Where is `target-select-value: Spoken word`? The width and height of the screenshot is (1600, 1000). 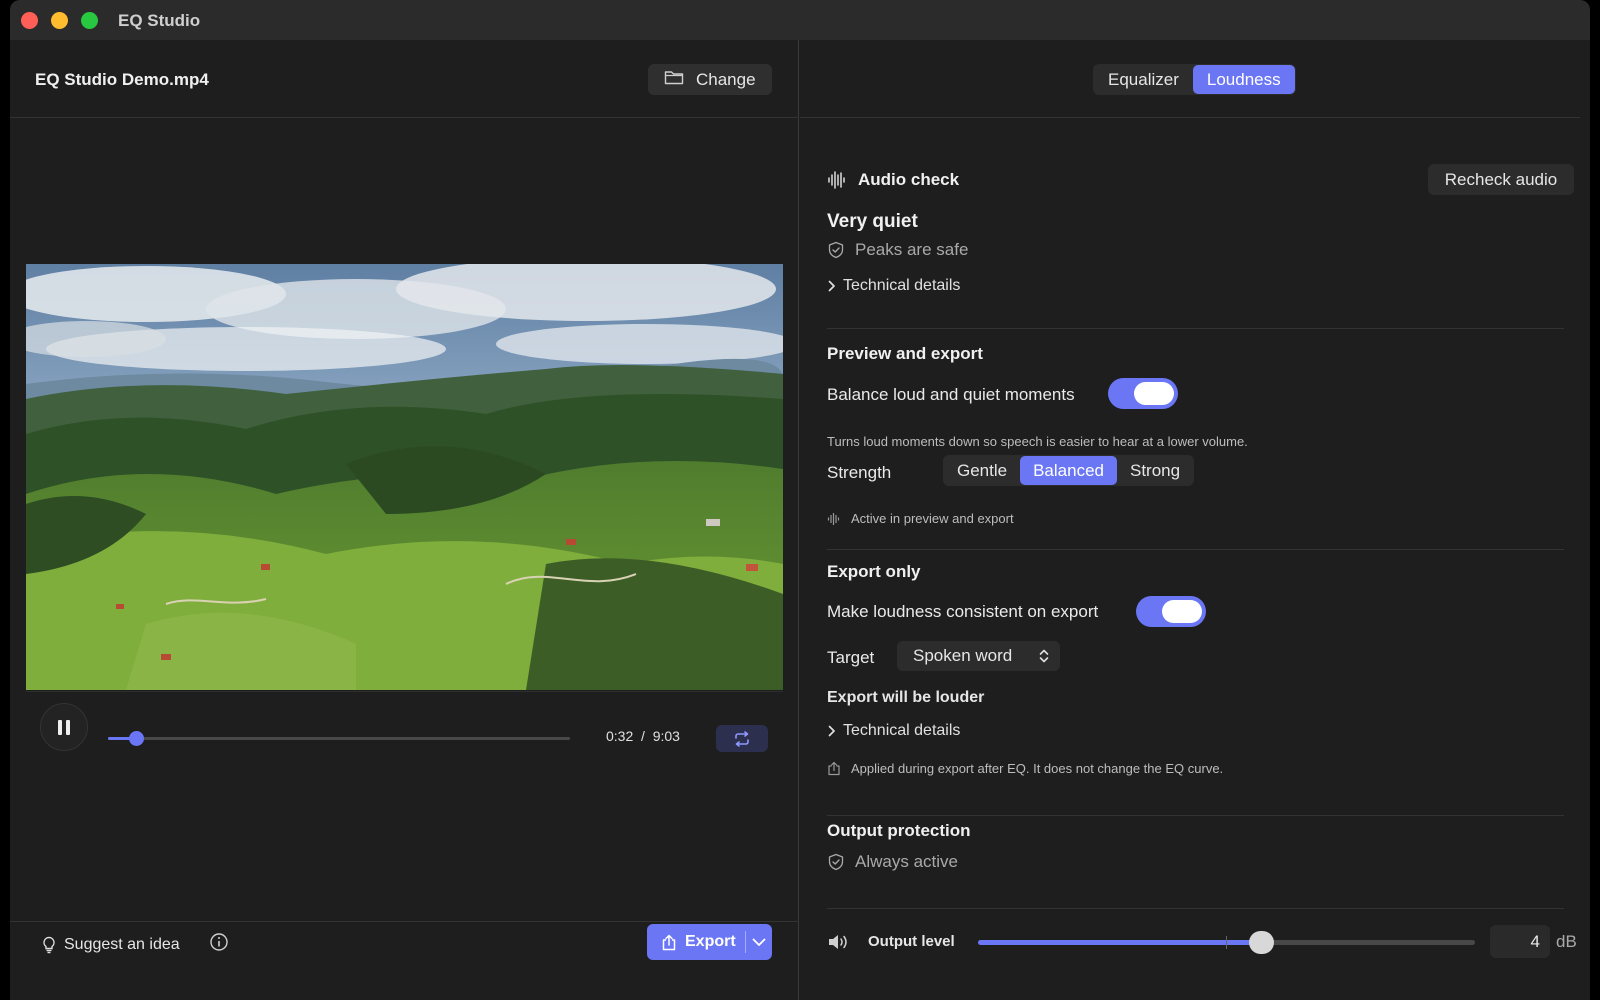 target-select-value: Spoken word is located at coordinates (963, 655).